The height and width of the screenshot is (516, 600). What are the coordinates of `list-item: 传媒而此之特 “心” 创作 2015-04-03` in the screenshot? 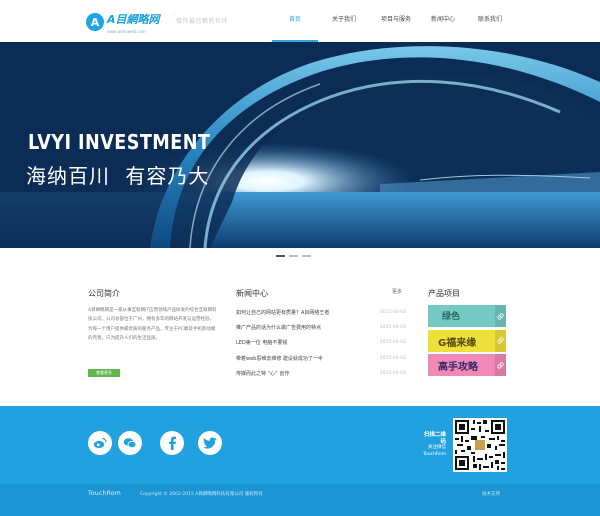 It's located at (321, 373).